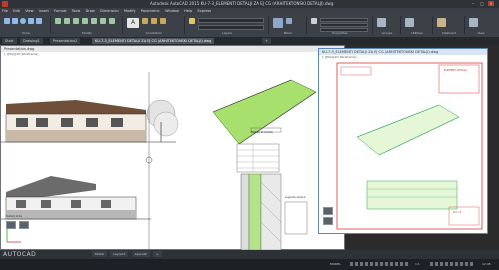 Image resolution: width=499 pixels, height=270 pixels. I want to click on menu-dimension: Dimension, so click(109, 11).